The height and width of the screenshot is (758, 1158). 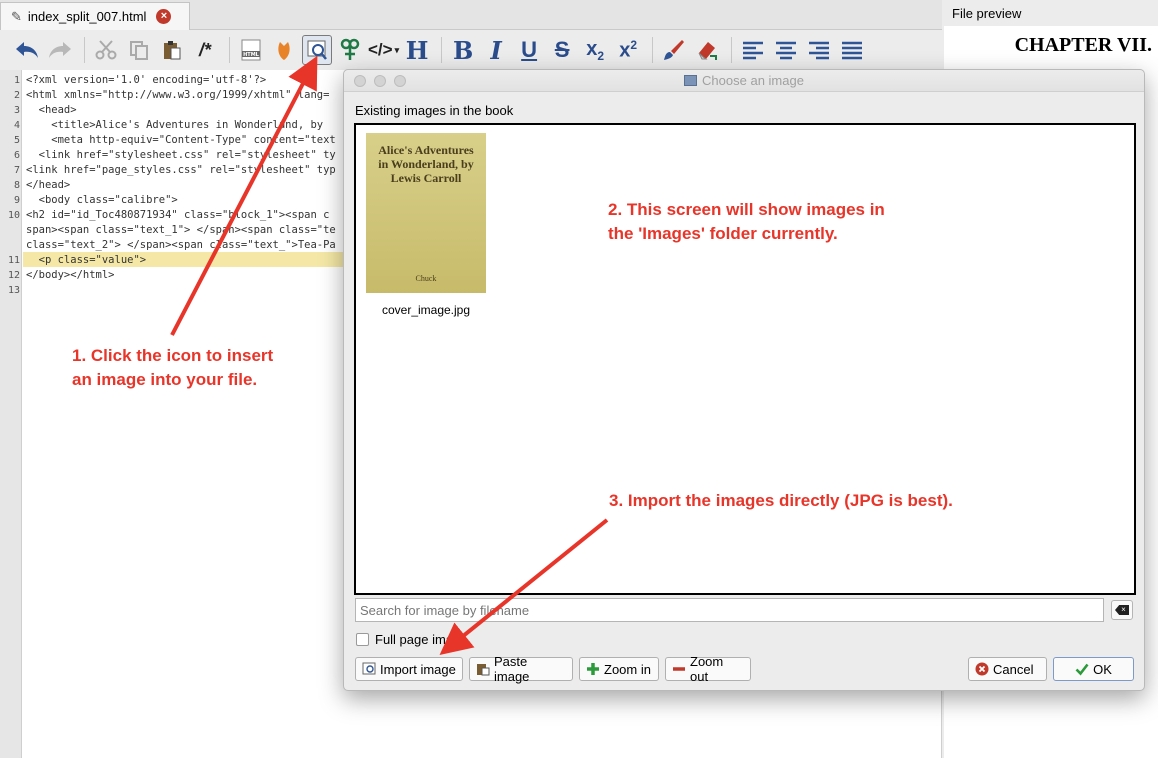 I want to click on line-number: 1, so click(x=16, y=80).